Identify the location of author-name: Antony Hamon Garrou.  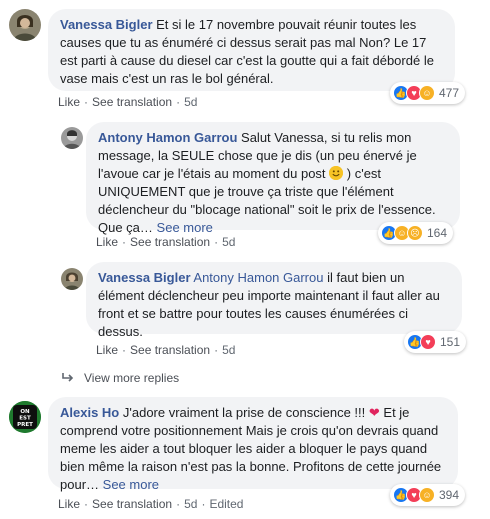
(167, 137).